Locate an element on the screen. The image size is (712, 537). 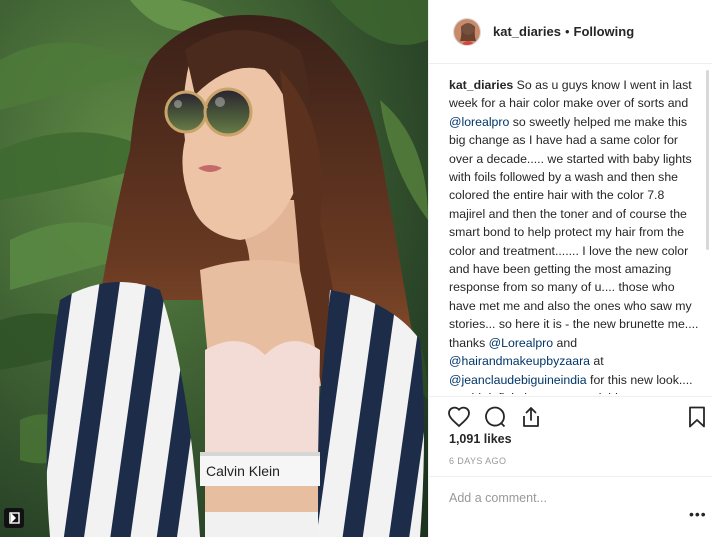
more-options-icon: ••• is located at coordinates (698, 514).